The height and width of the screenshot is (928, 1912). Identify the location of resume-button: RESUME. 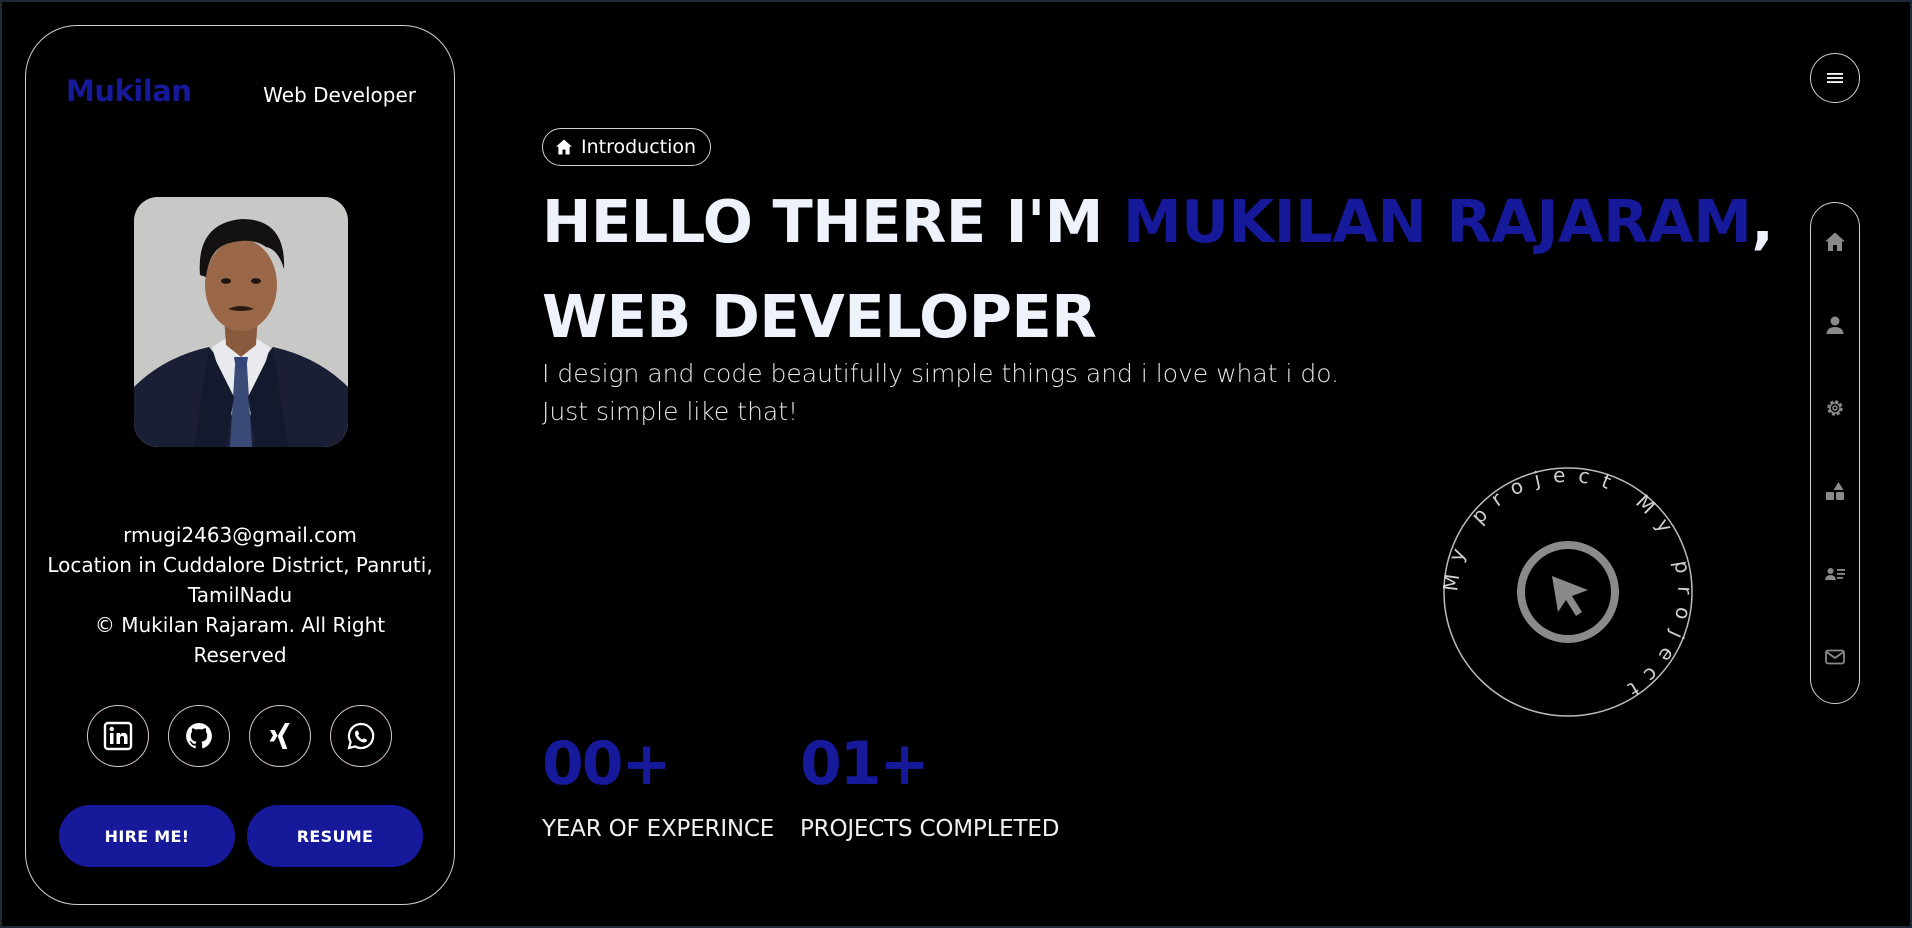
(335, 836).